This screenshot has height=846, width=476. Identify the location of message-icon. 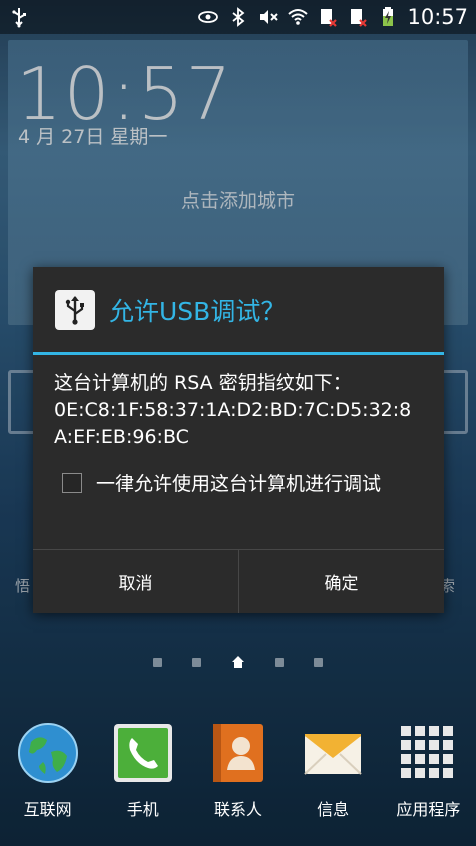
(333, 754).